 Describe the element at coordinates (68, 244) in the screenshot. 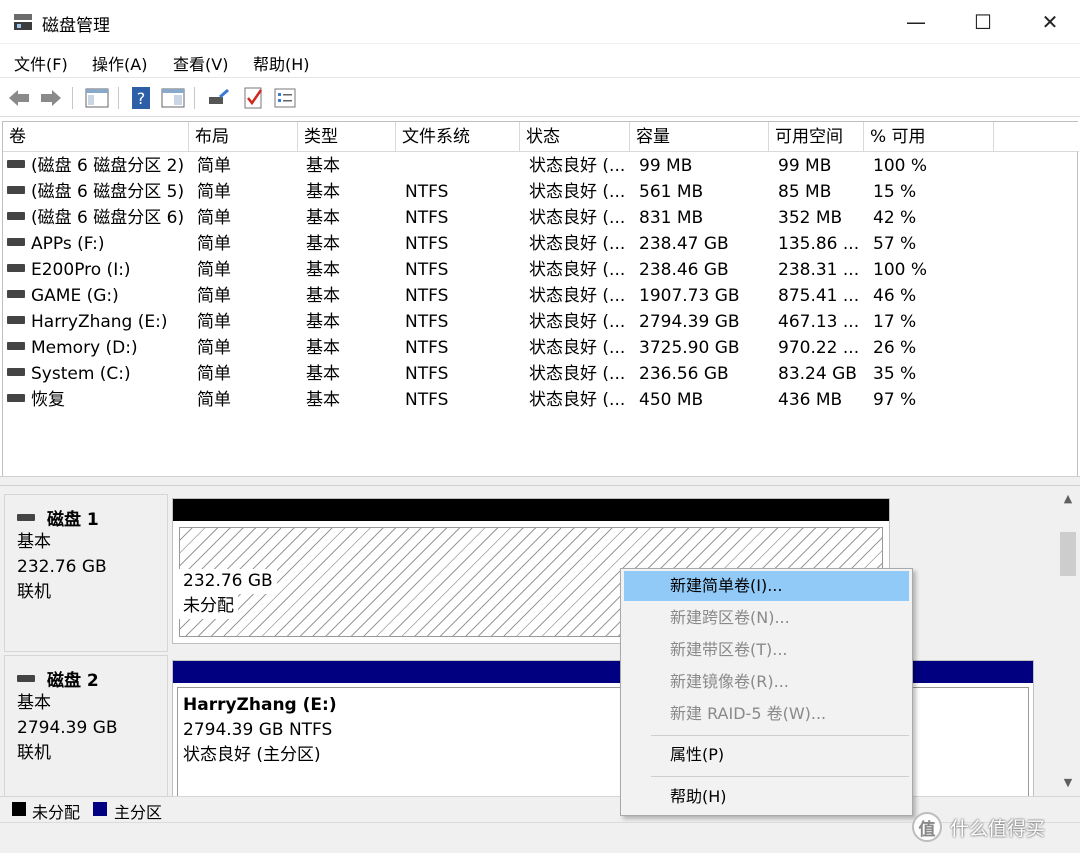

I see `volume-name: APPs (F:)` at that location.